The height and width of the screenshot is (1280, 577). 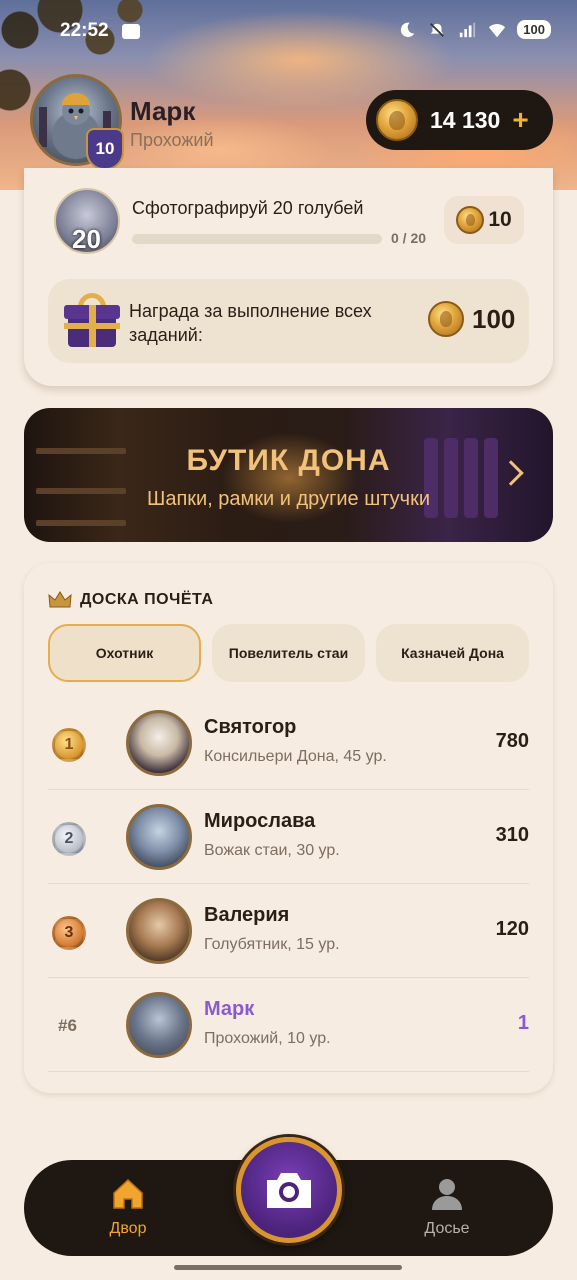 I want to click on crown-icon, so click(x=60, y=599).